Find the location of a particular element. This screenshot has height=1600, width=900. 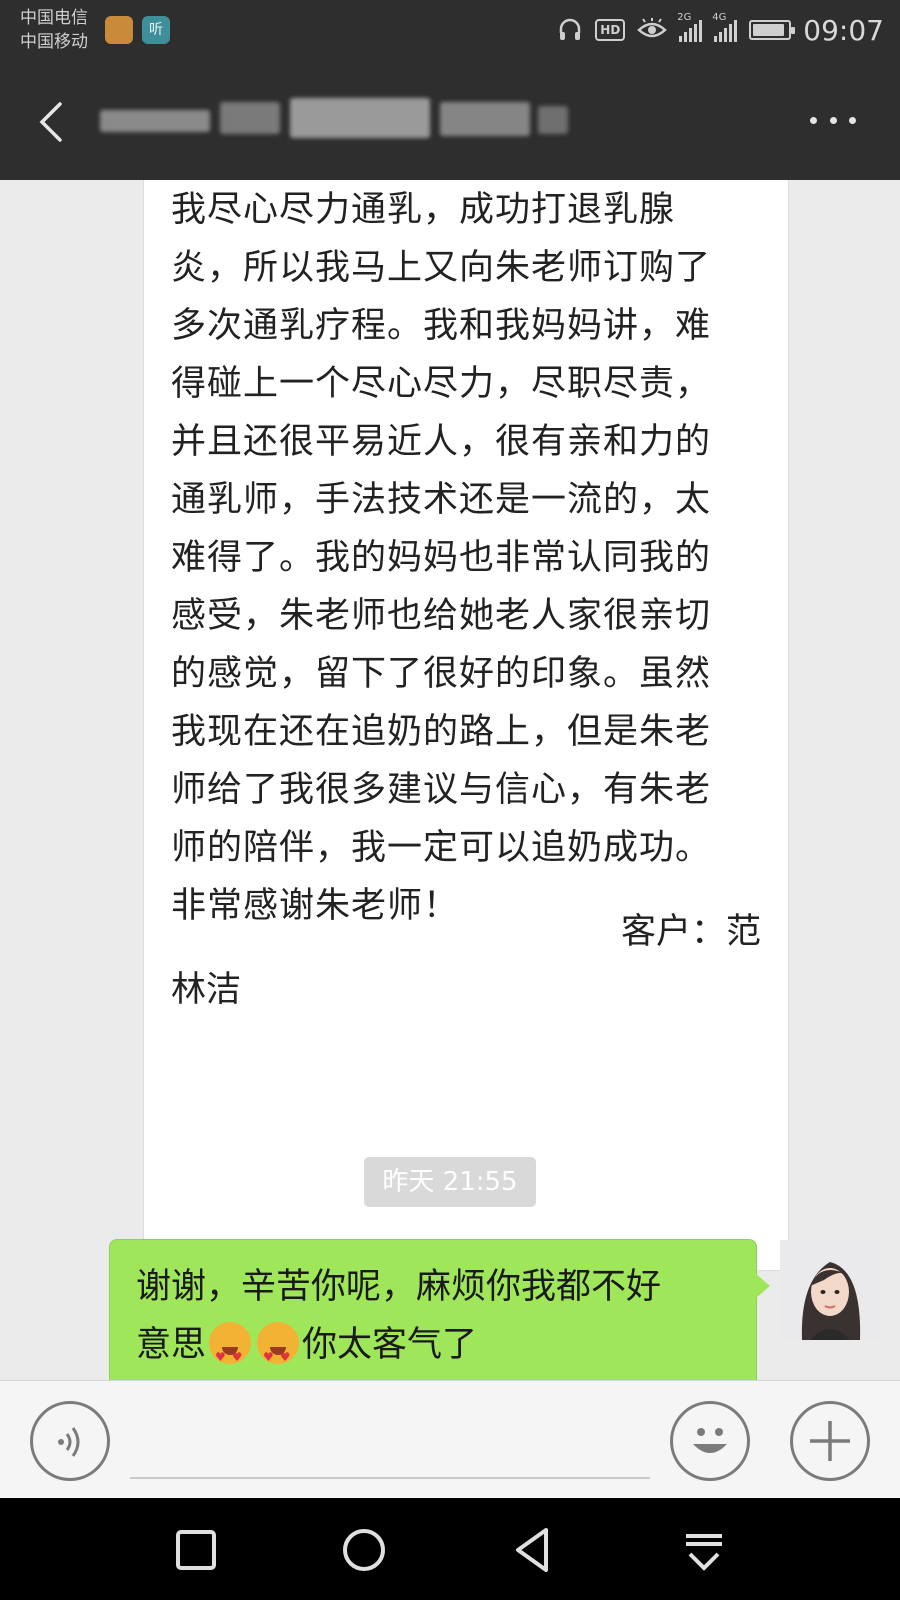

outgoing-message: 谢谢，辛苦你呢，麻烦你我都不好 意思 你太客气了 is located at coordinates (439, 1309).